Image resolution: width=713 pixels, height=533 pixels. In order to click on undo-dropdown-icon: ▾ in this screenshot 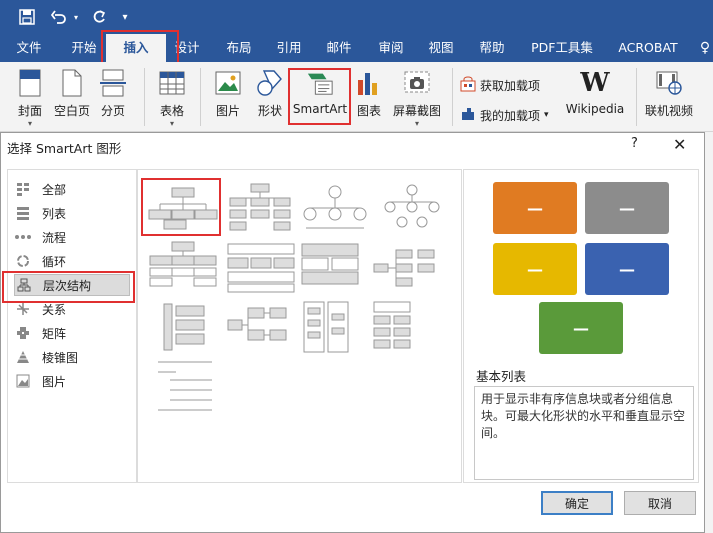, I will do `click(76, 17)`.